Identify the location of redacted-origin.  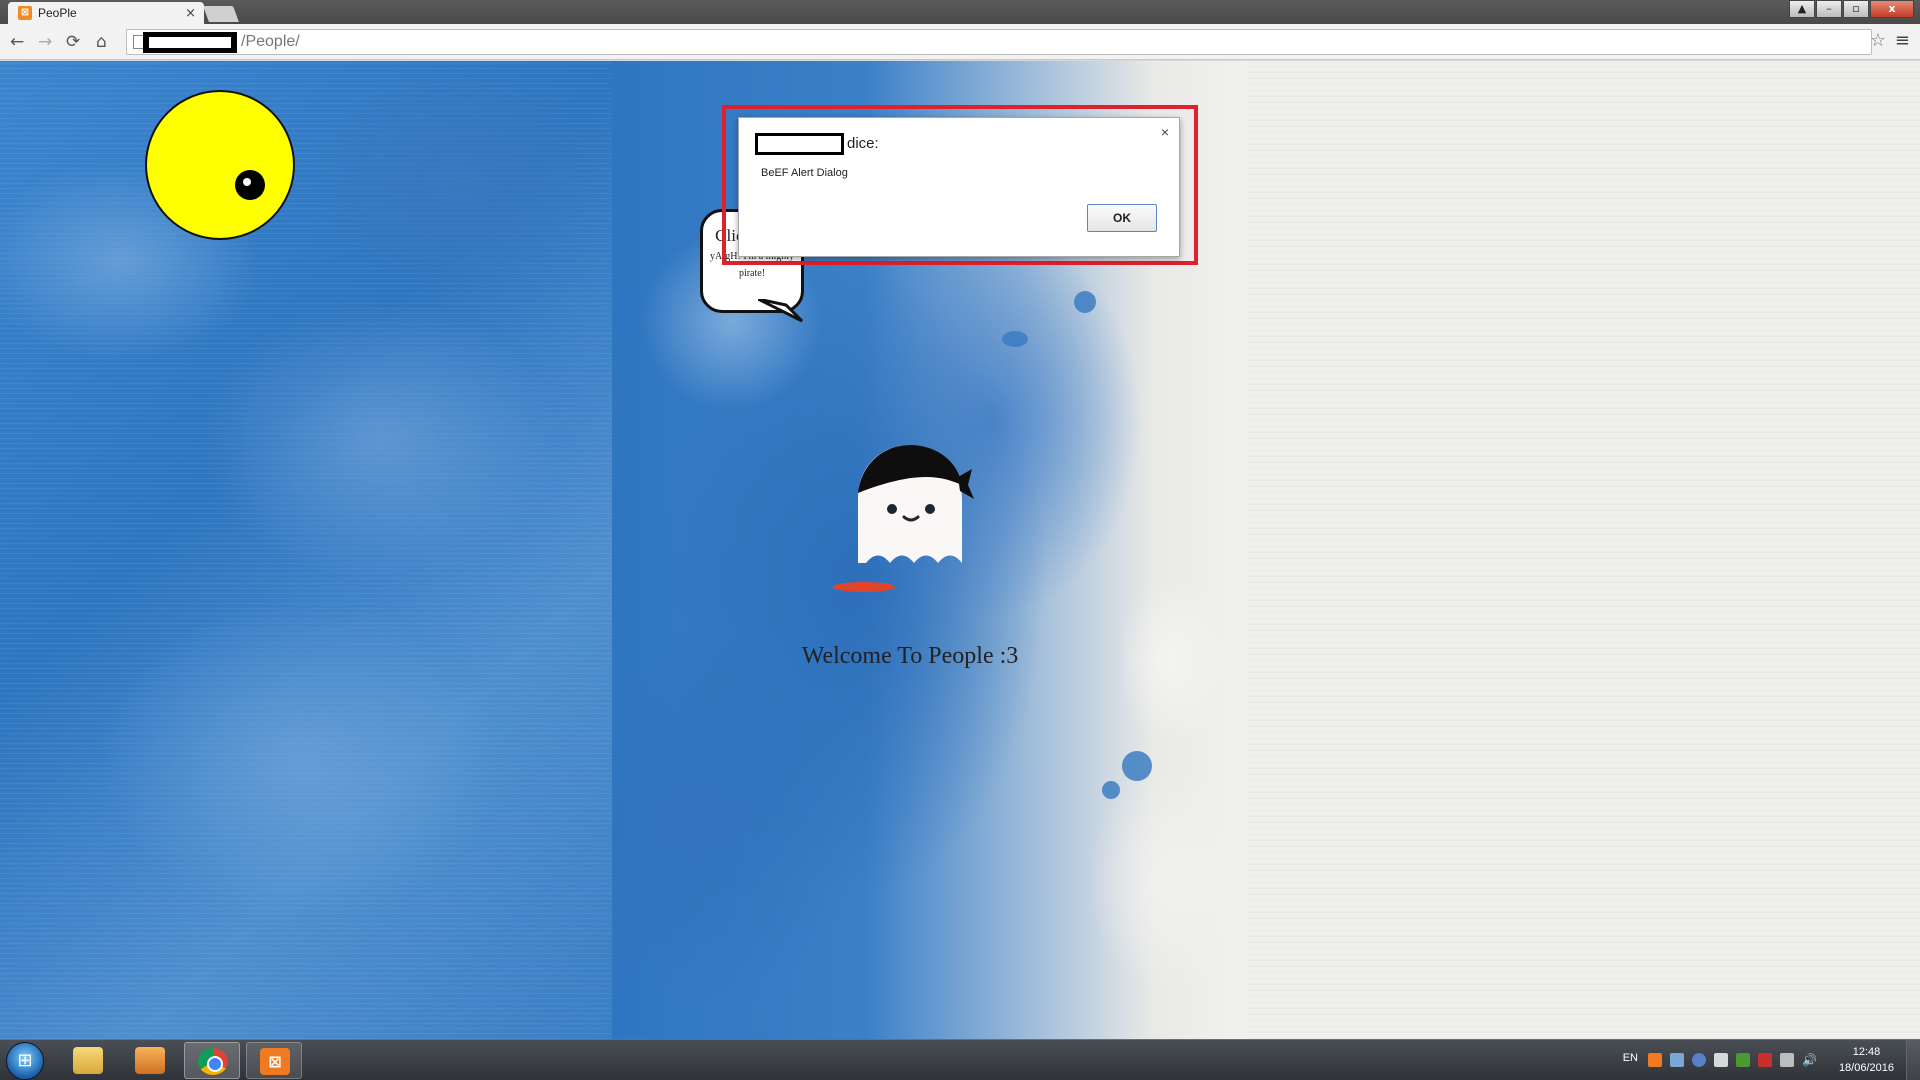
(799, 144).